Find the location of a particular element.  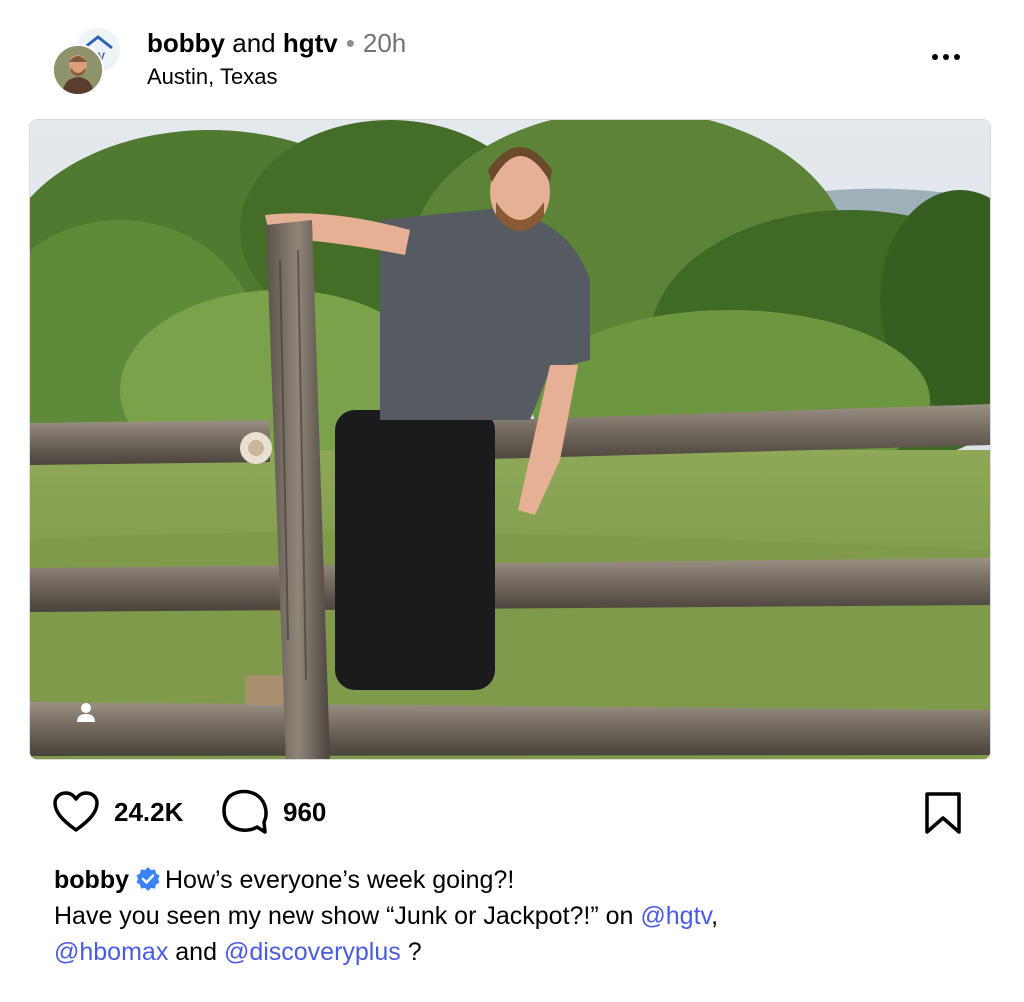

caption-text-1: How’s everyone’s week going?! is located at coordinates (340, 880).